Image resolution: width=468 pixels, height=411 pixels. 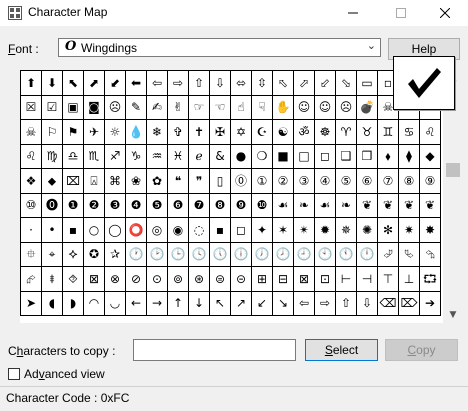 I want to click on character-cell: ▣, so click(x=73, y=107).